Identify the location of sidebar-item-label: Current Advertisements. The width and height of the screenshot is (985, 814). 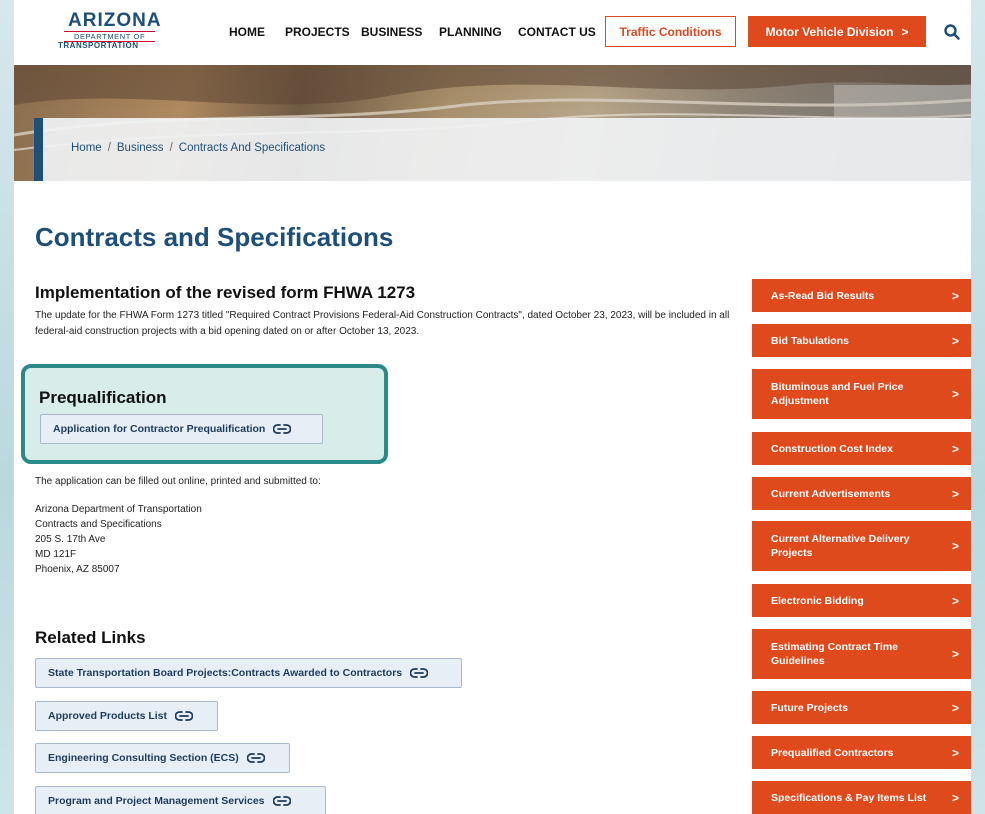
(831, 493).